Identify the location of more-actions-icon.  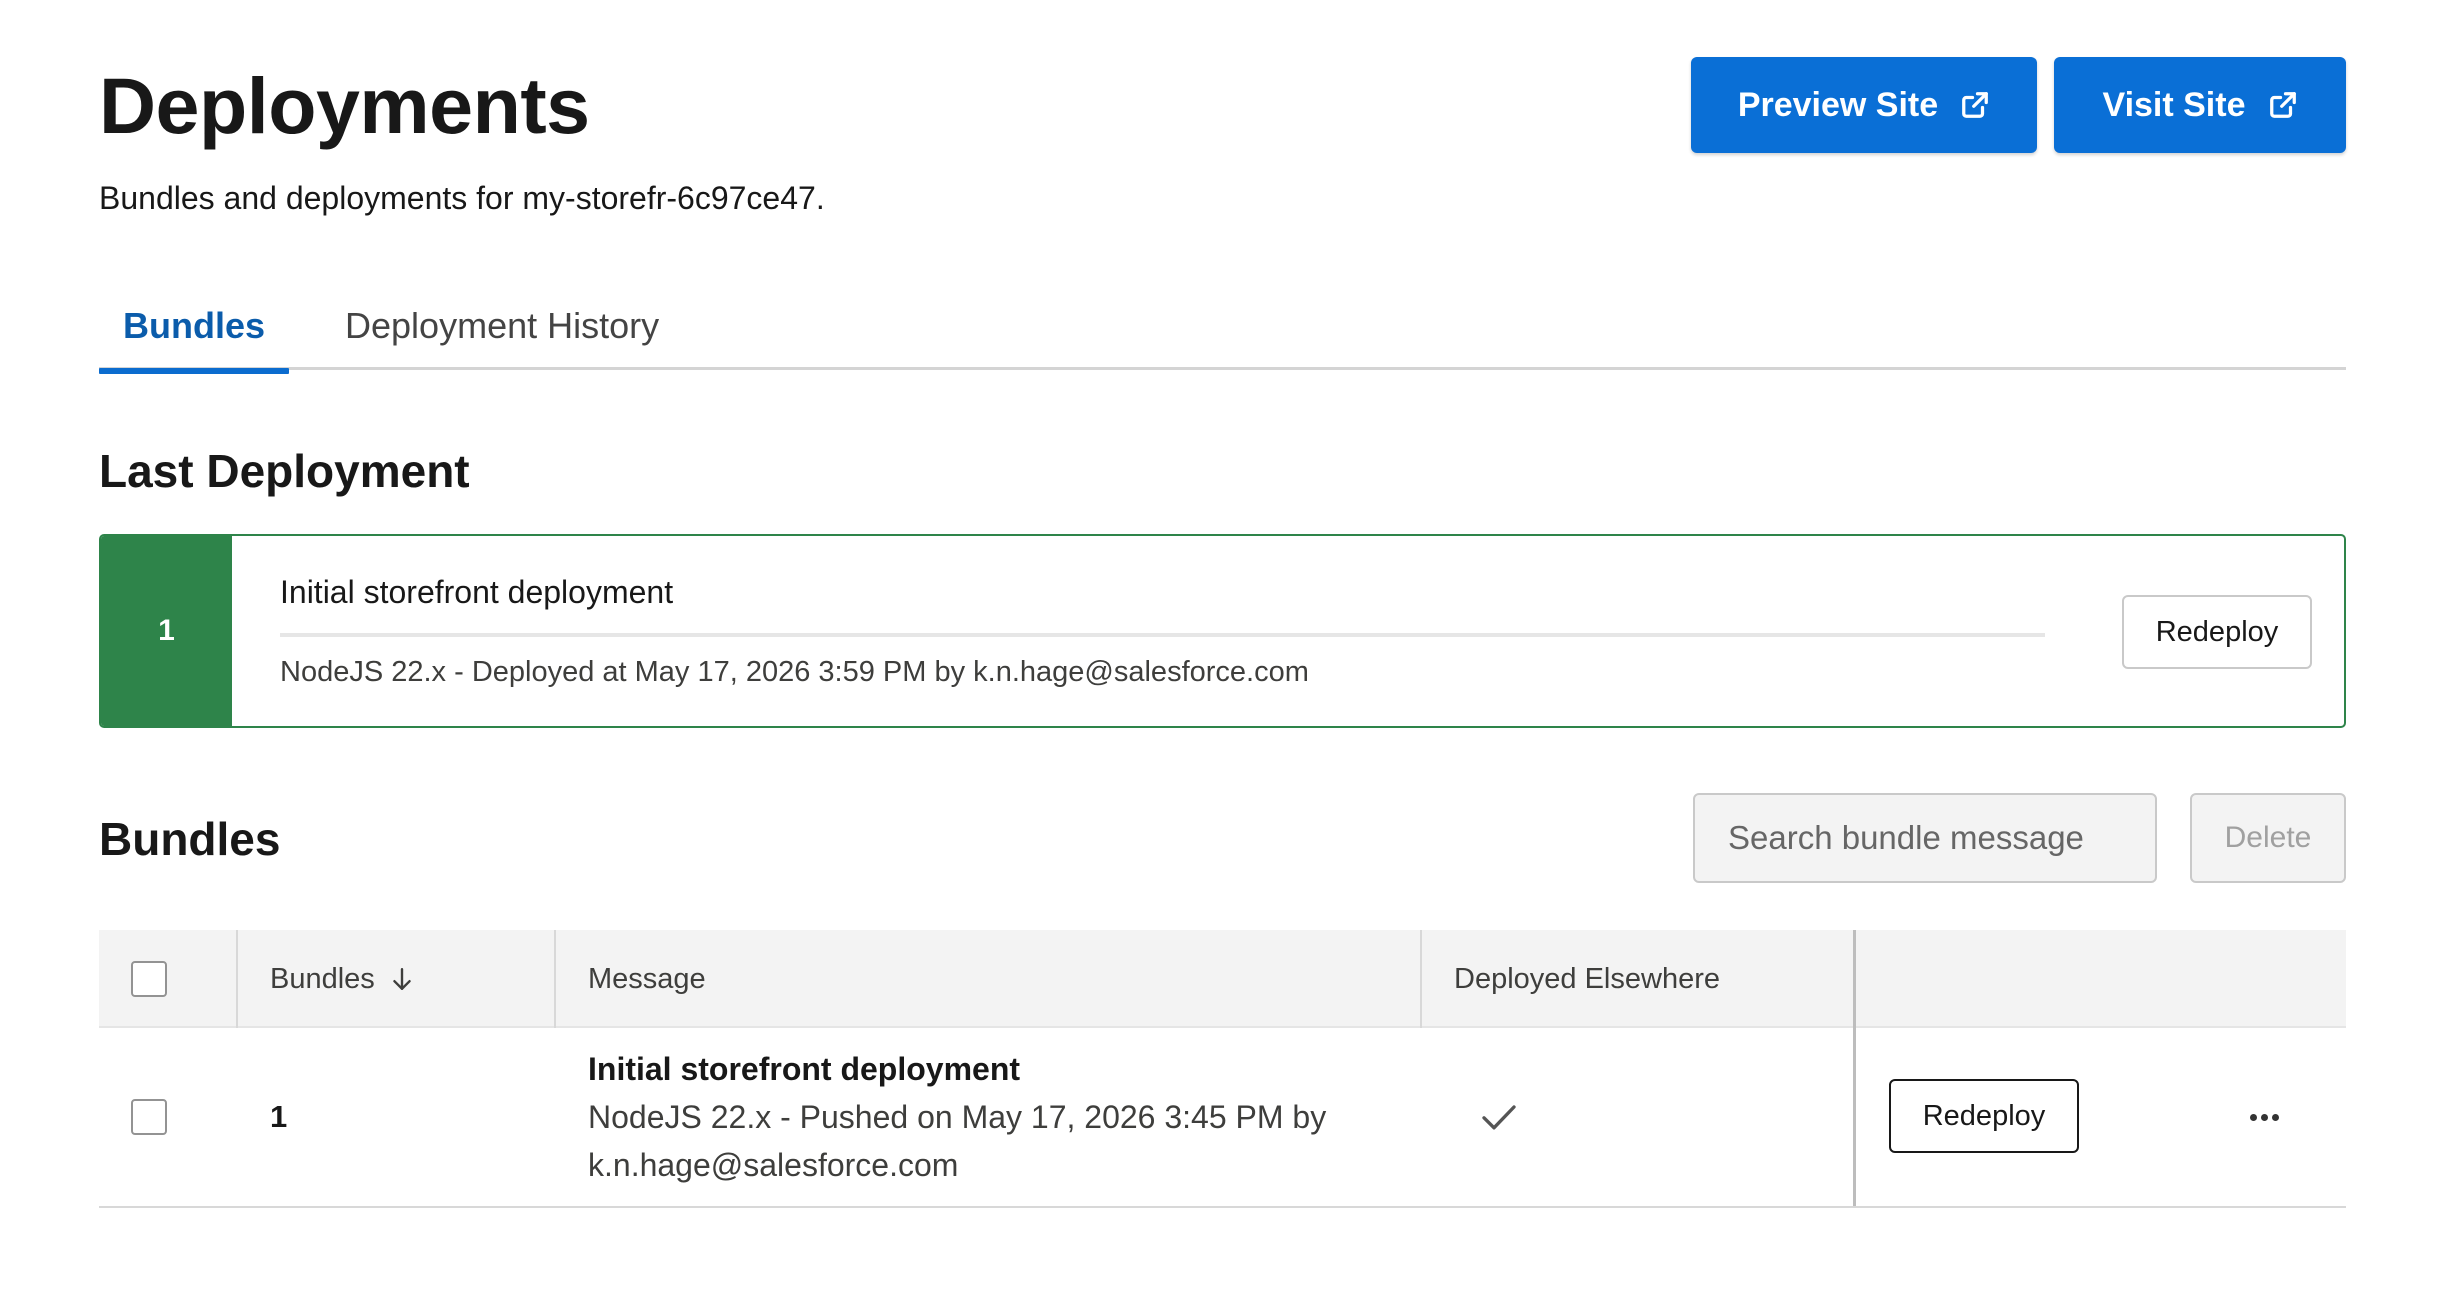
(2264, 1117).